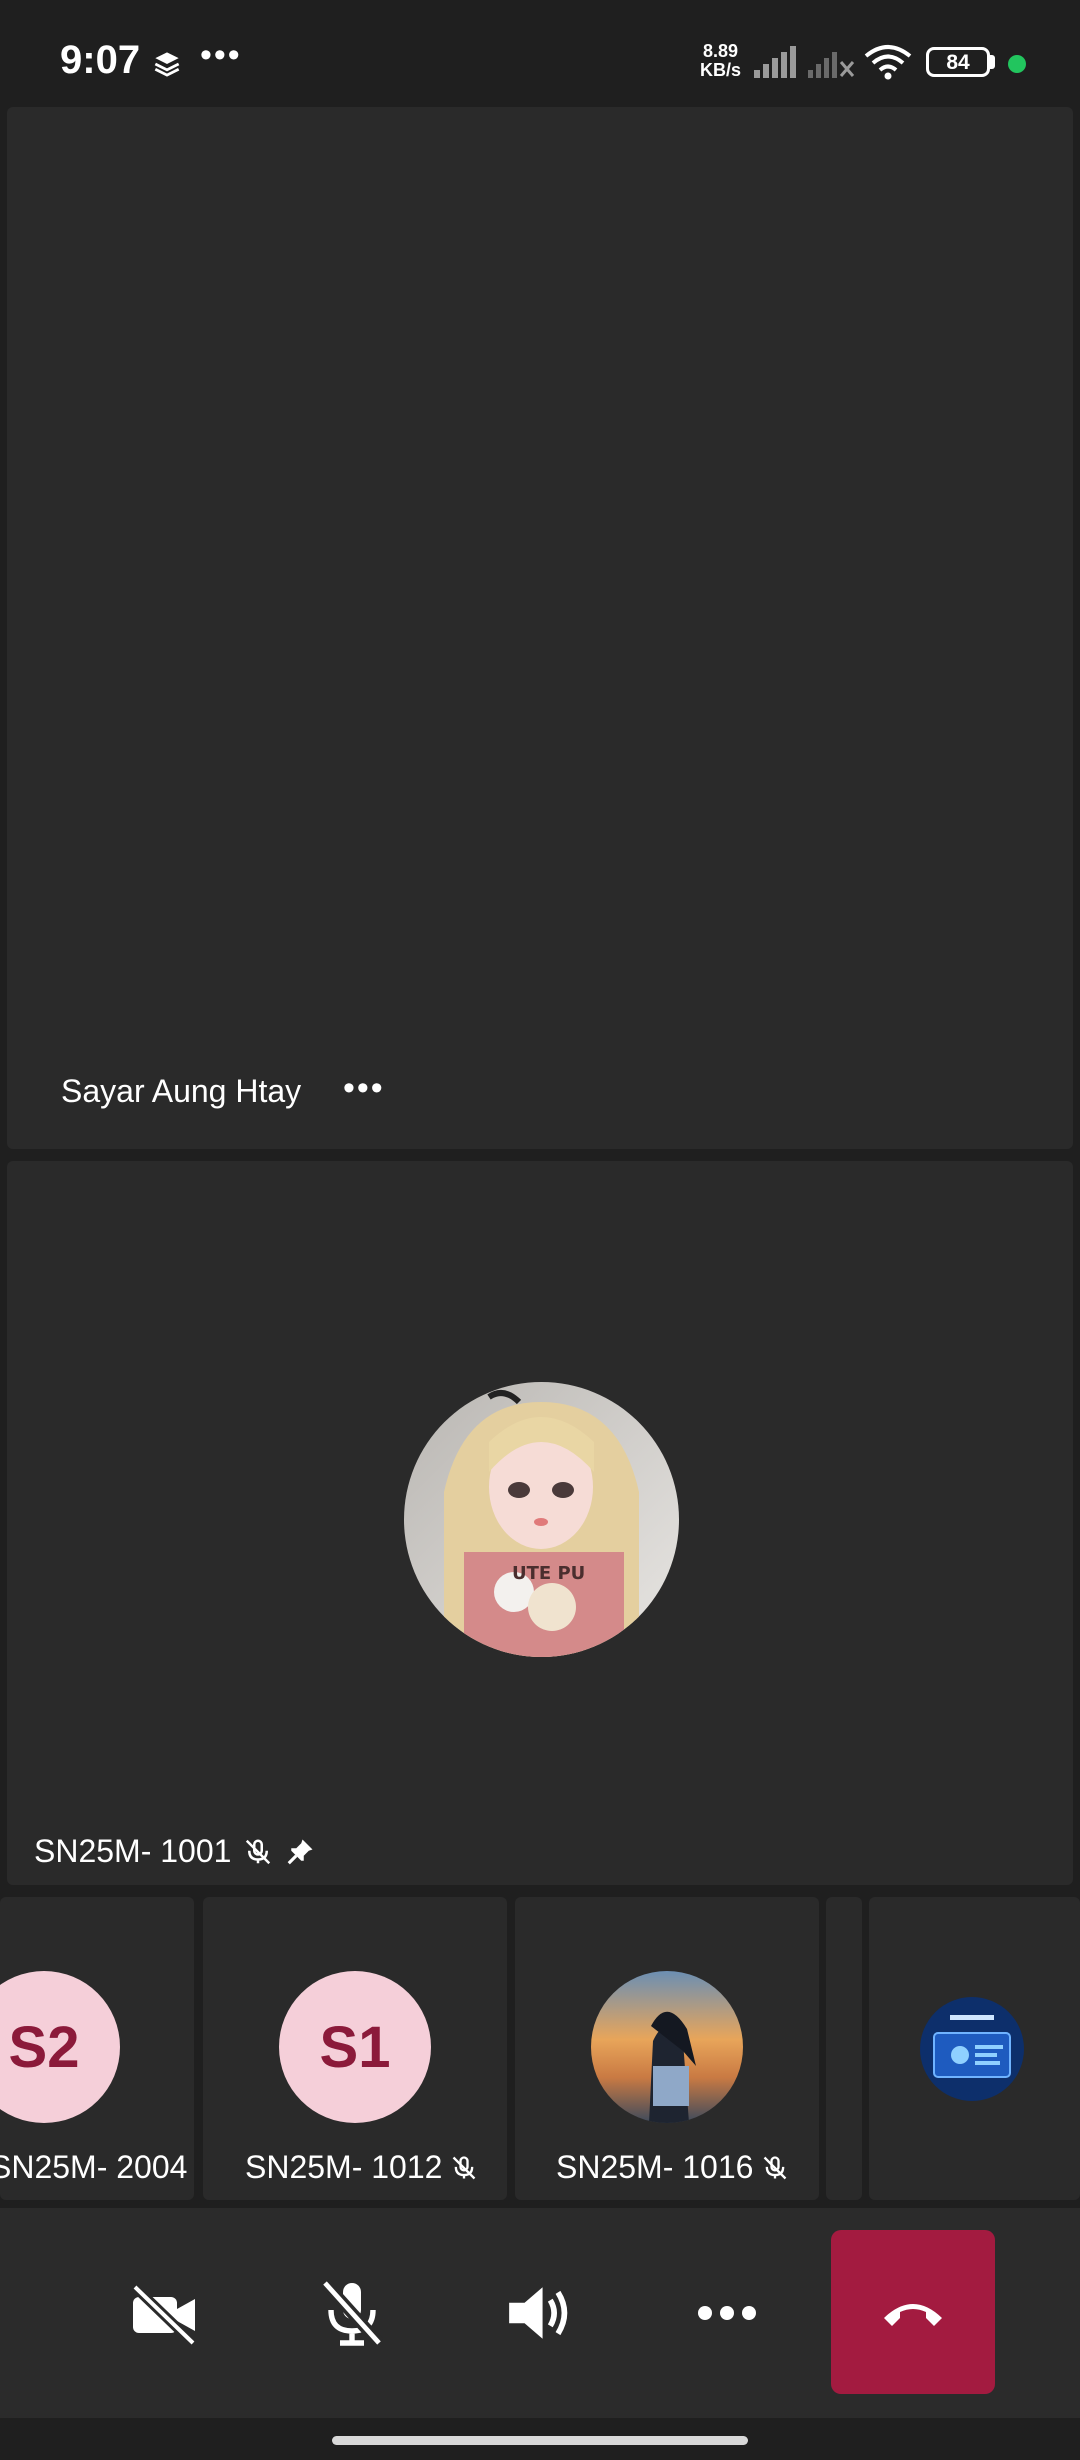 This screenshot has width=1080, height=2460. I want to click on avatar-initials: S1, so click(355, 2047).